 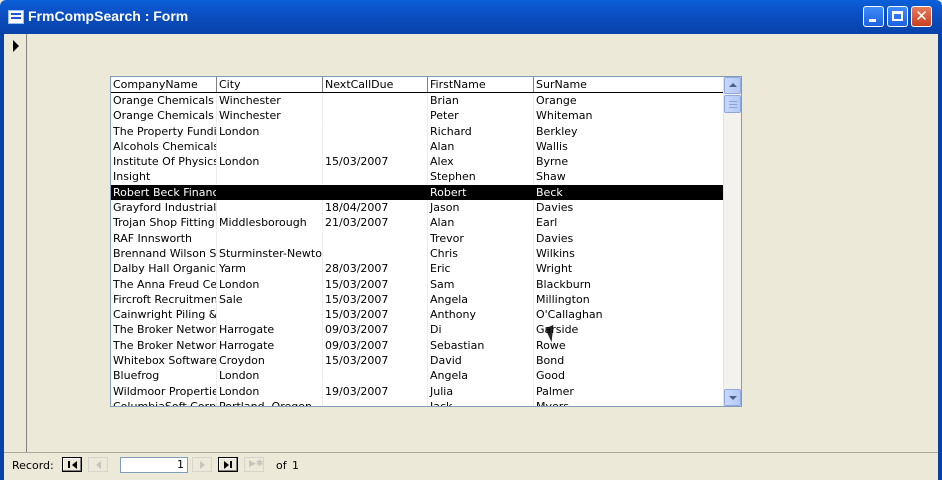 I want to click on maximize-icon, so click(x=897, y=16).